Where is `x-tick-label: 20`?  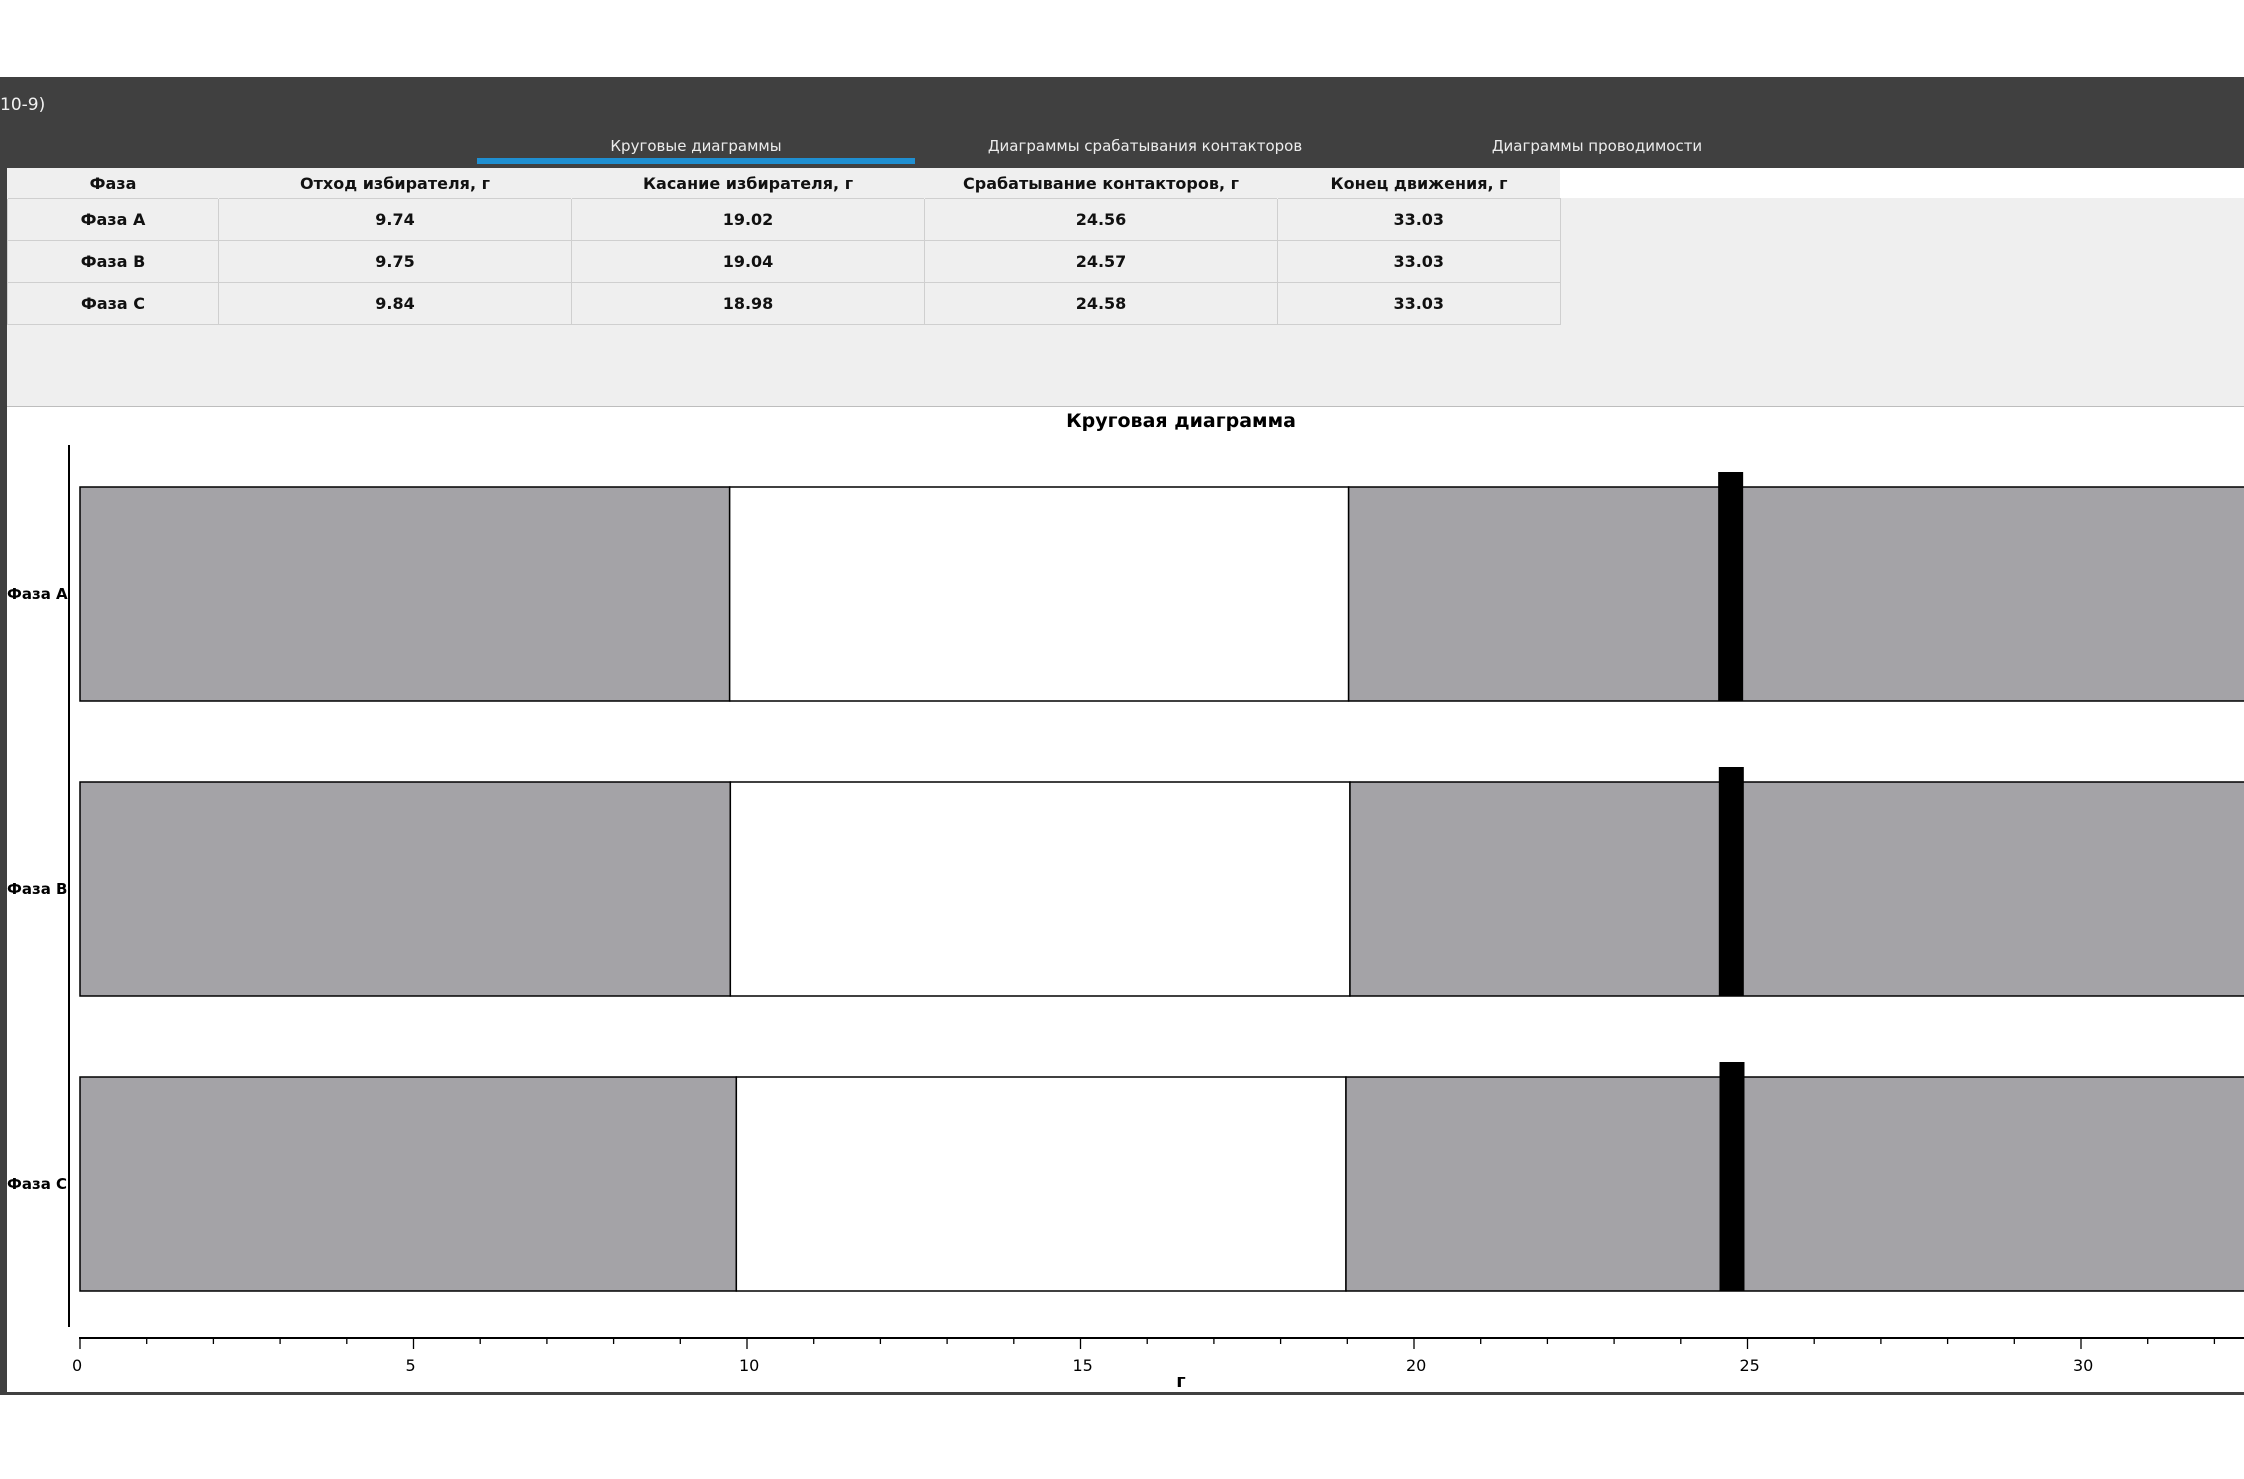
x-tick-label: 20 is located at coordinates (1416, 1365).